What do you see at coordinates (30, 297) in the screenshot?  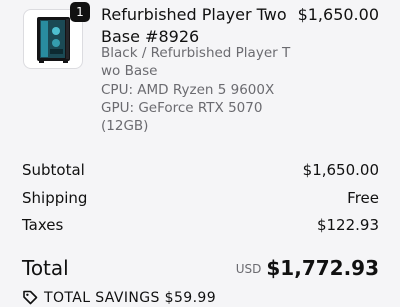 I see `tag-icon` at bounding box center [30, 297].